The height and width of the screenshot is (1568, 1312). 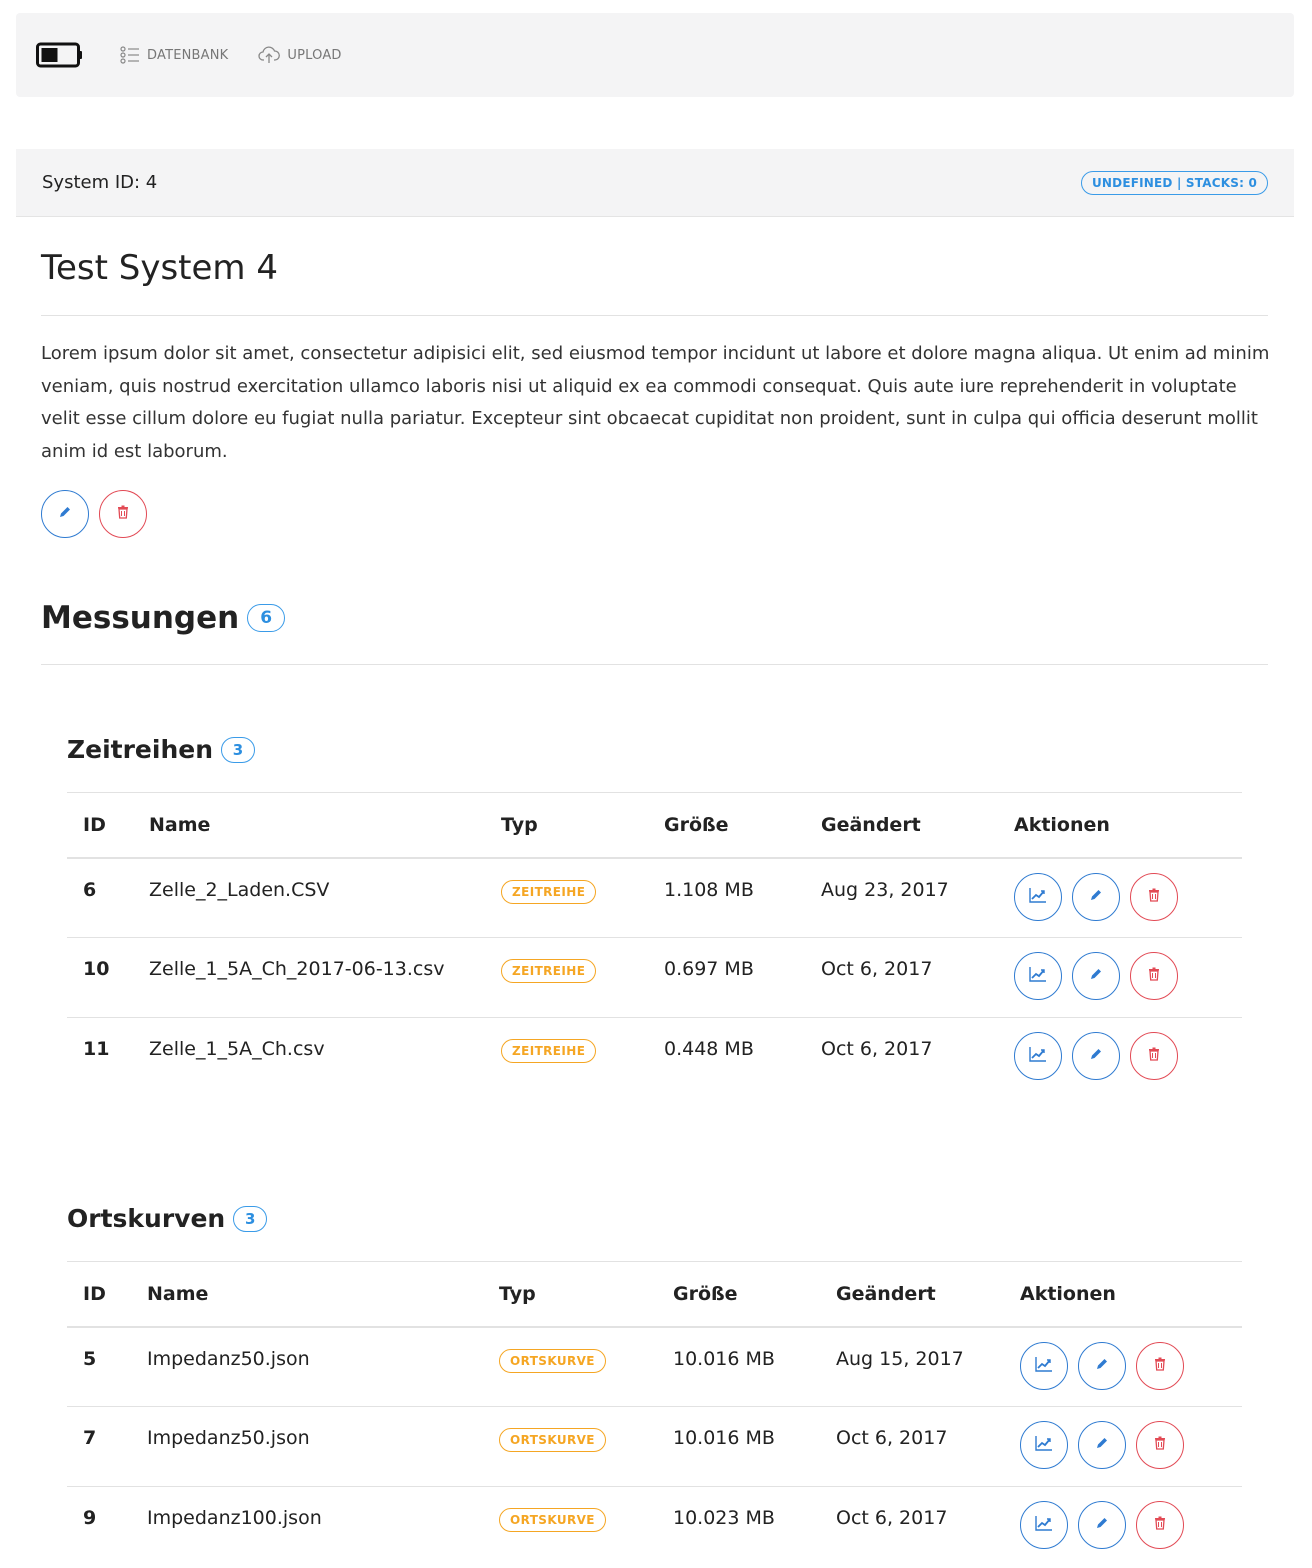 I want to click on nav-link-upload: UPLOAD, so click(x=299, y=55).